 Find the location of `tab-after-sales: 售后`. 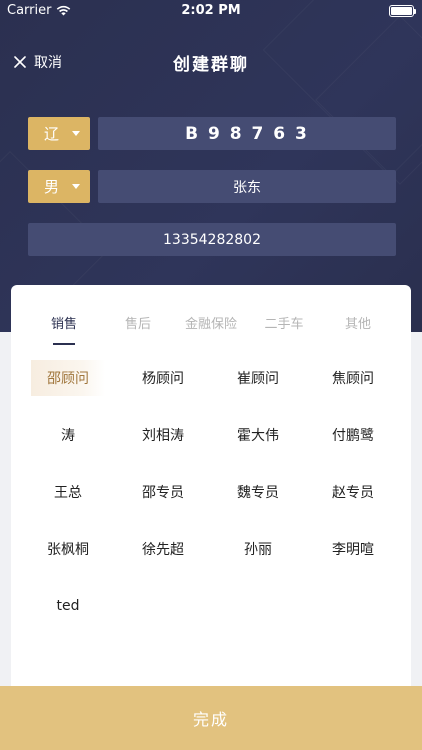

tab-after-sales: 售后 is located at coordinates (138, 322).